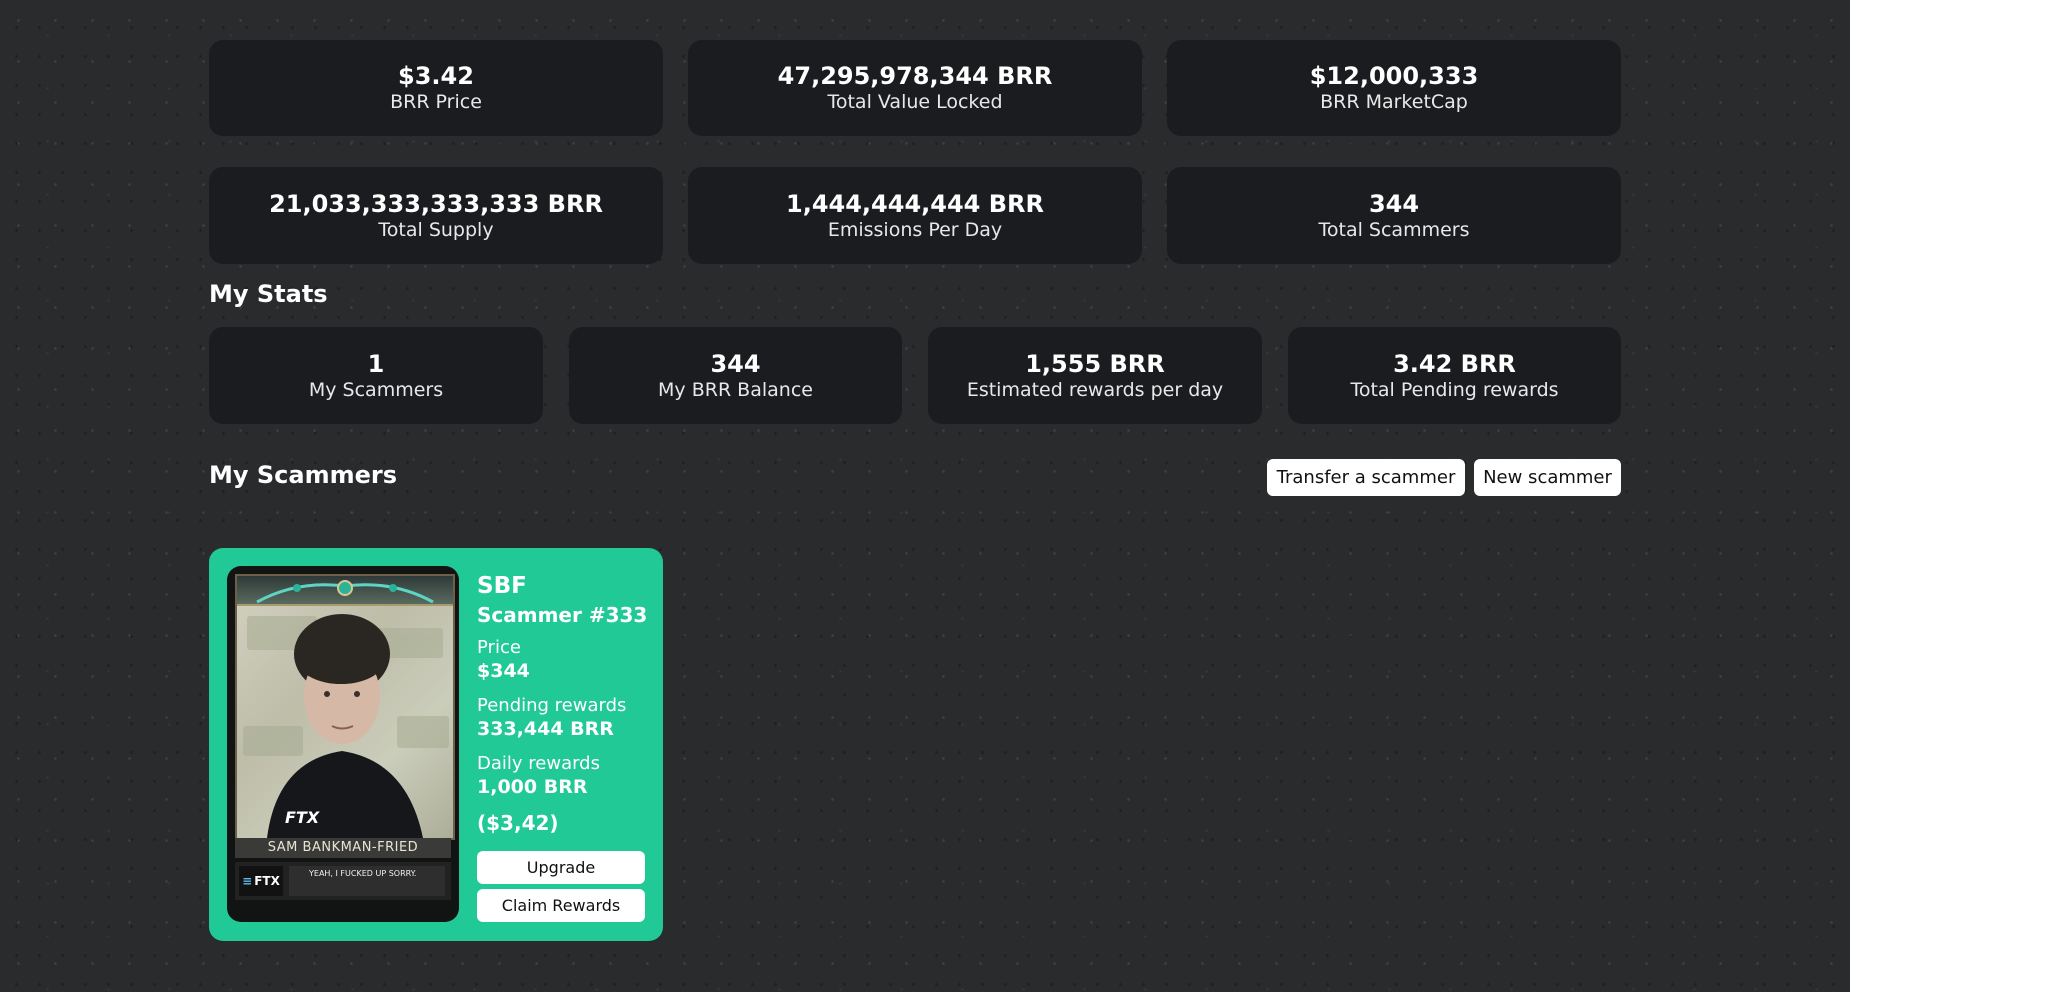 The width and height of the screenshot is (2064, 992). Describe the element at coordinates (915, 203) in the screenshot. I see `stat-value: 1,444,444,444 BRR` at that location.